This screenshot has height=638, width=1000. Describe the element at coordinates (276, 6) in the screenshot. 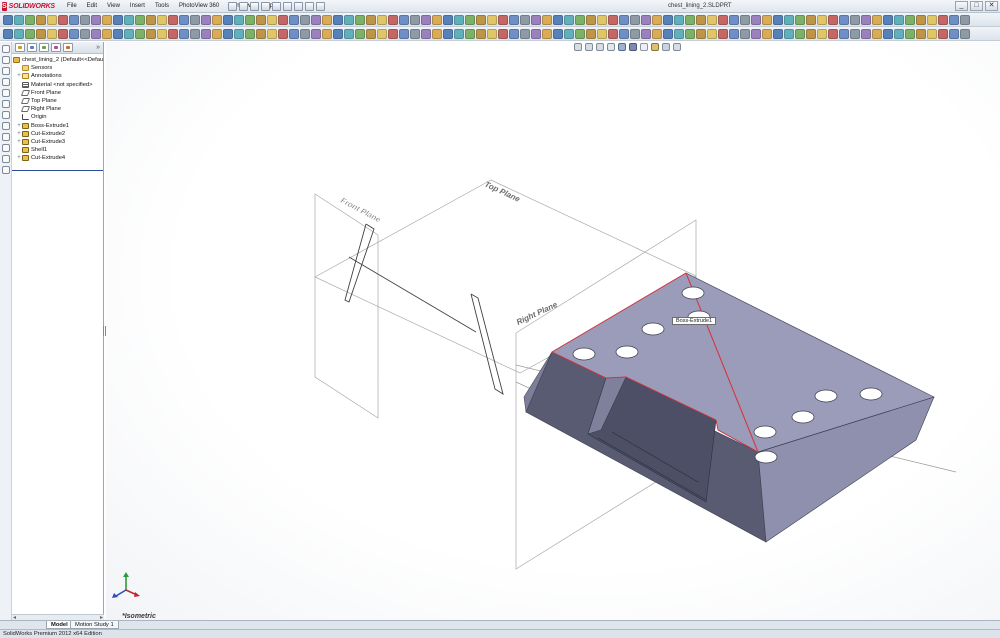

I see `undo-icon` at that location.